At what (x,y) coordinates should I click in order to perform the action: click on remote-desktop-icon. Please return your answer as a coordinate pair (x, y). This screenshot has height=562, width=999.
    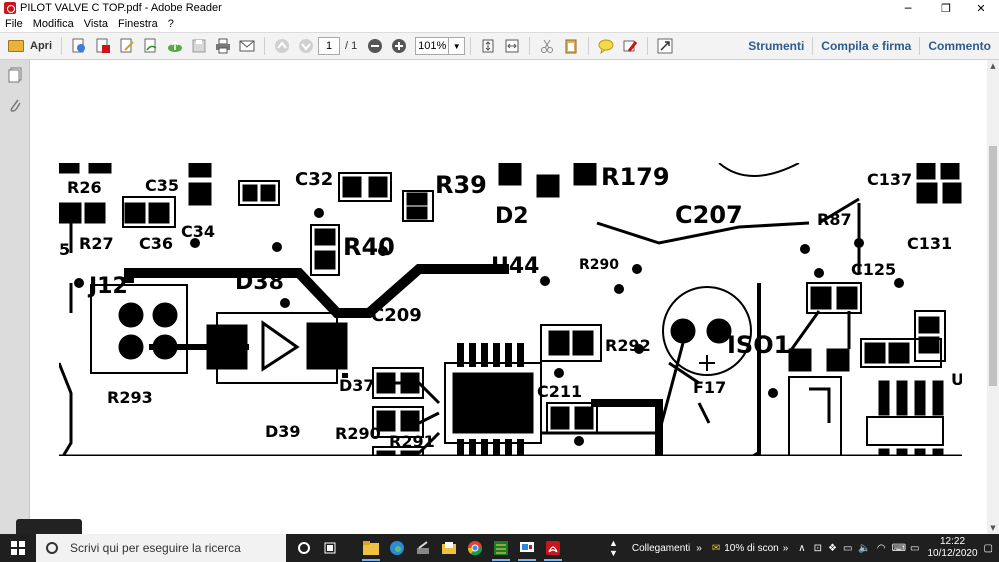
    Looking at the image, I should click on (527, 547).